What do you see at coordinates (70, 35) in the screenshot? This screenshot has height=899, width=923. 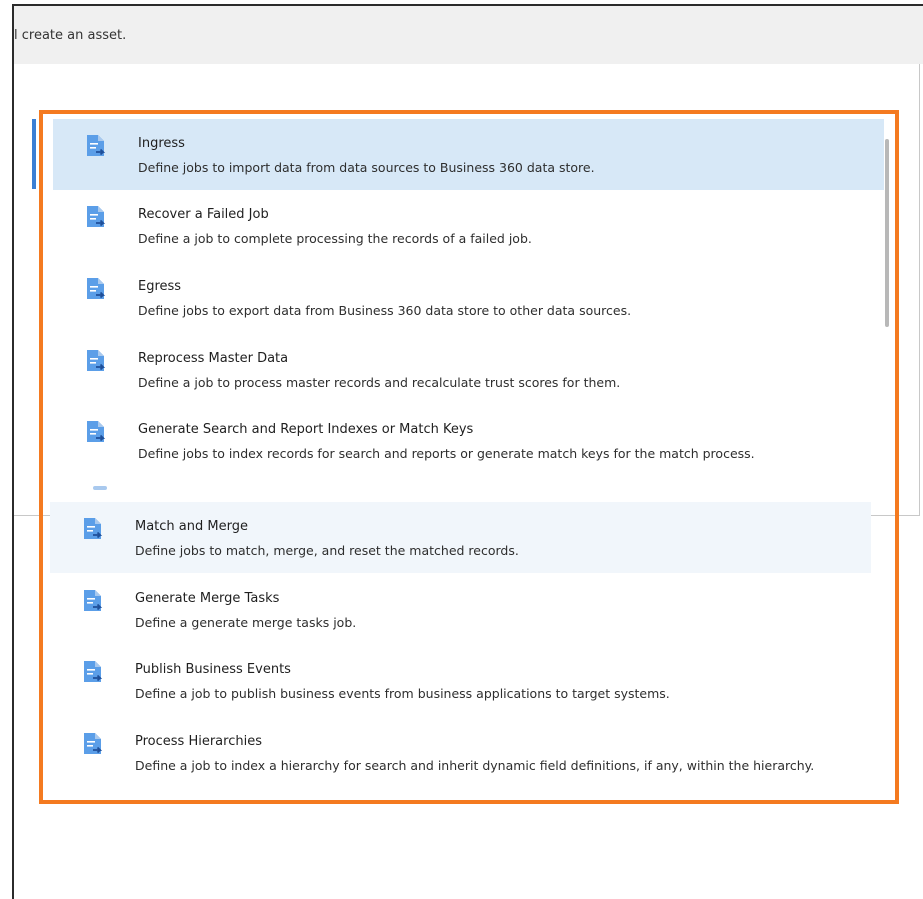 I see `dialog-instruction-text: l create an asset.` at bounding box center [70, 35].